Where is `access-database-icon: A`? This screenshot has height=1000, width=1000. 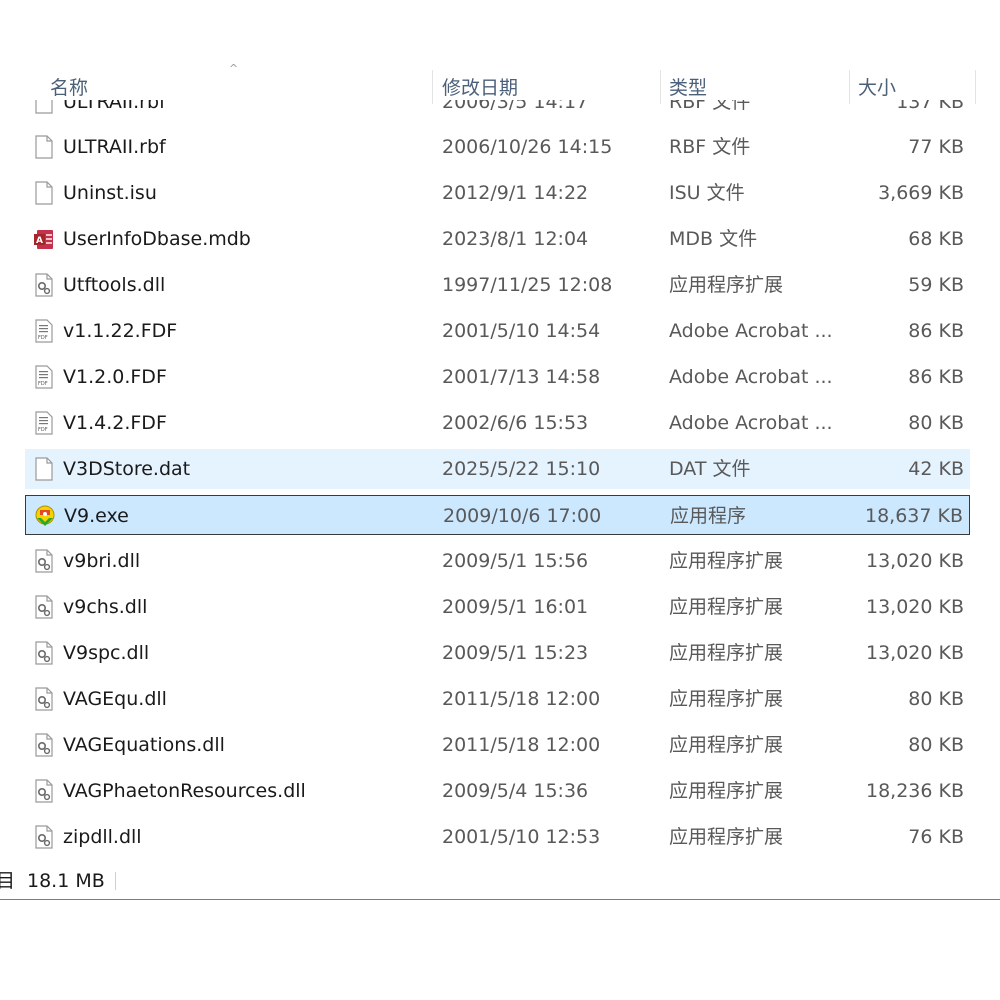 access-database-icon: A is located at coordinates (43, 239).